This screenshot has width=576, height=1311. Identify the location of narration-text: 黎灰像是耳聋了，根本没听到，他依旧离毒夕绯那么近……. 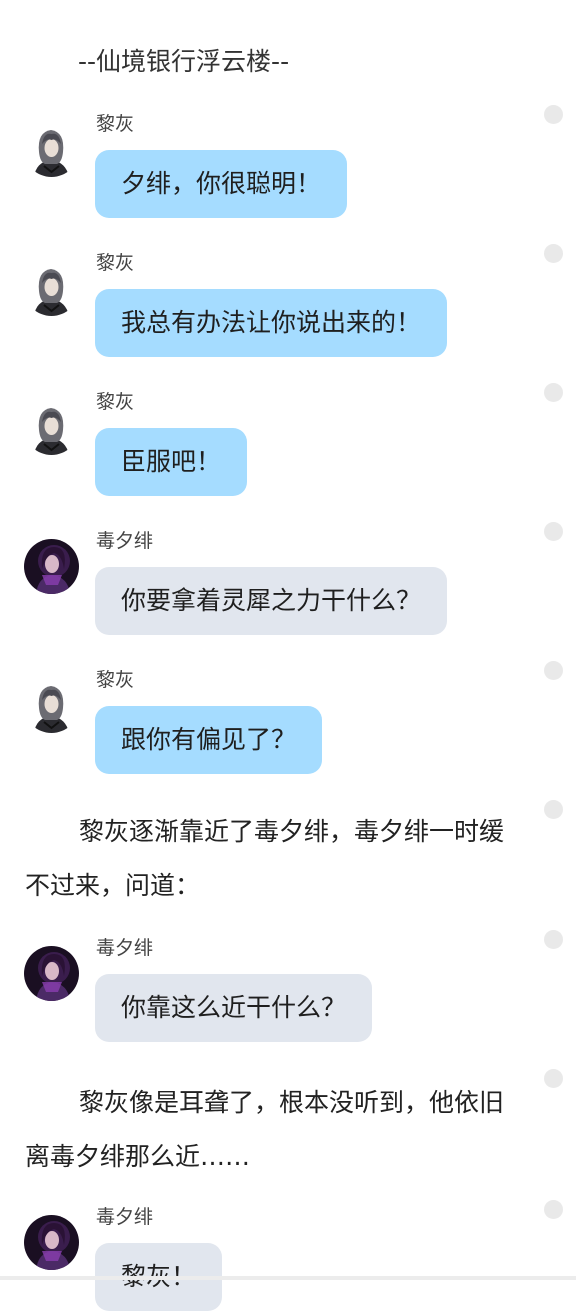
(265, 1129).